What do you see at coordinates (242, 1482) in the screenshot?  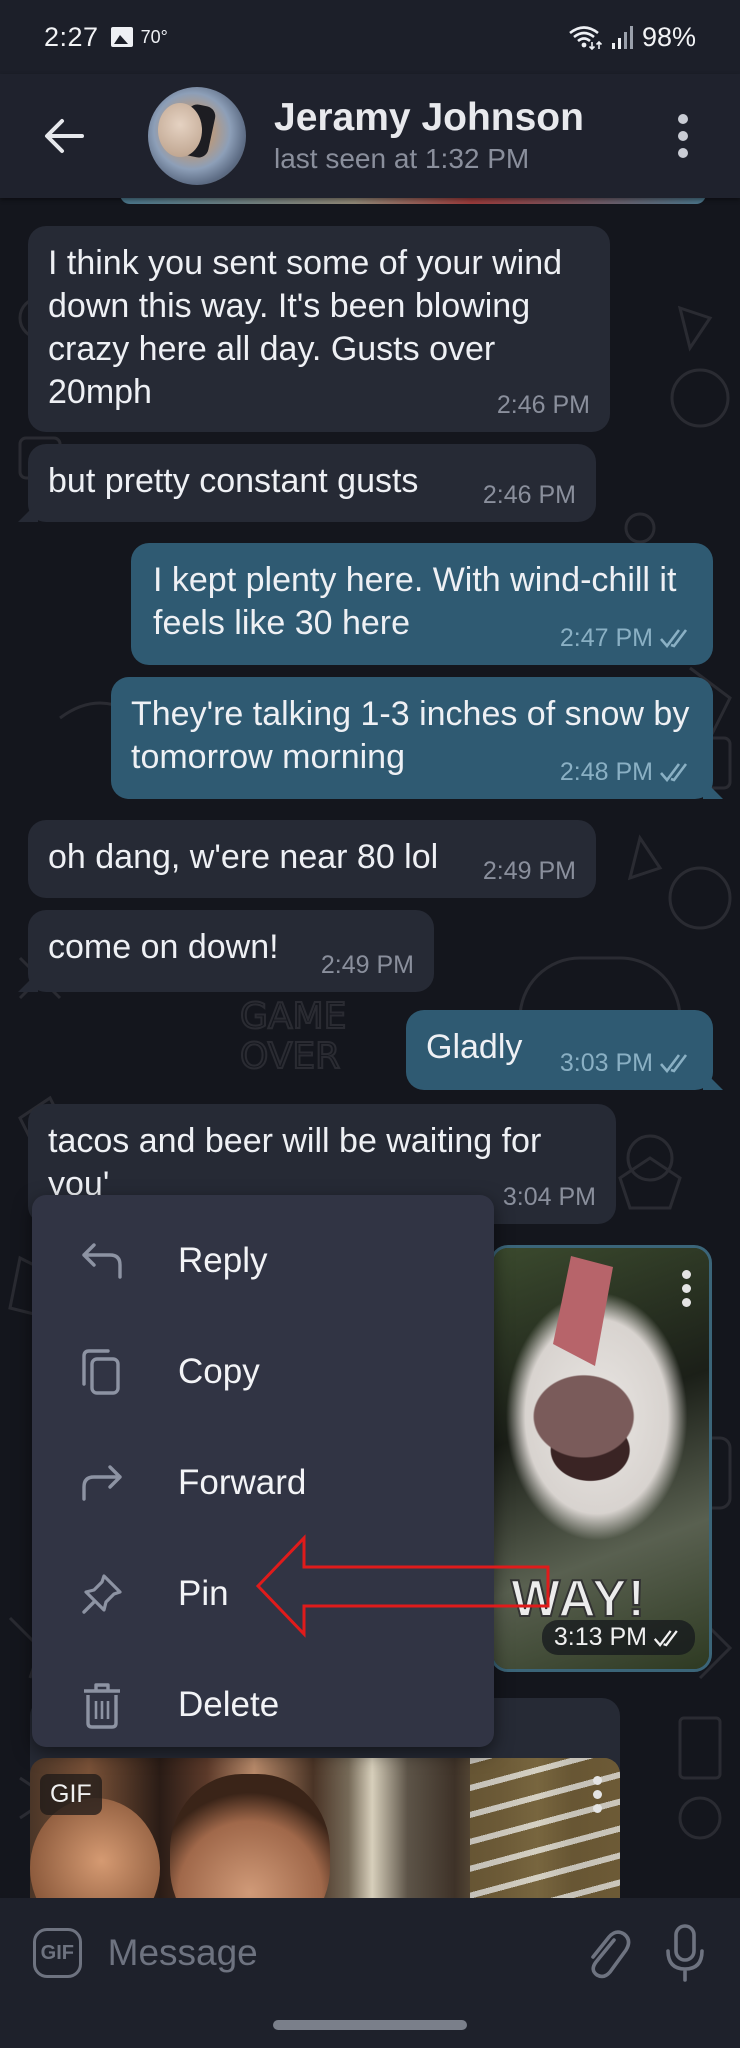 I see `menu-item-label: Forward` at bounding box center [242, 1482].